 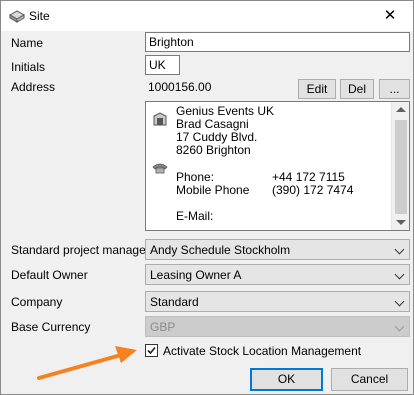 What do you see at coordinates (390, 16) in the screenshot?
I see `close-icon: ✕` at bounding box center [390, 16].